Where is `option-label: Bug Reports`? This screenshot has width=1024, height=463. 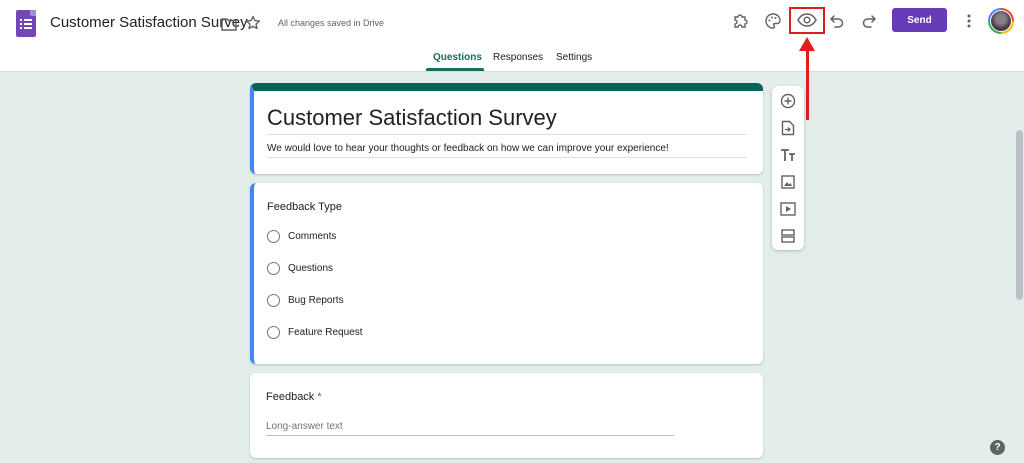 option-label: Bug Reports is located at coordinates (316, 300).